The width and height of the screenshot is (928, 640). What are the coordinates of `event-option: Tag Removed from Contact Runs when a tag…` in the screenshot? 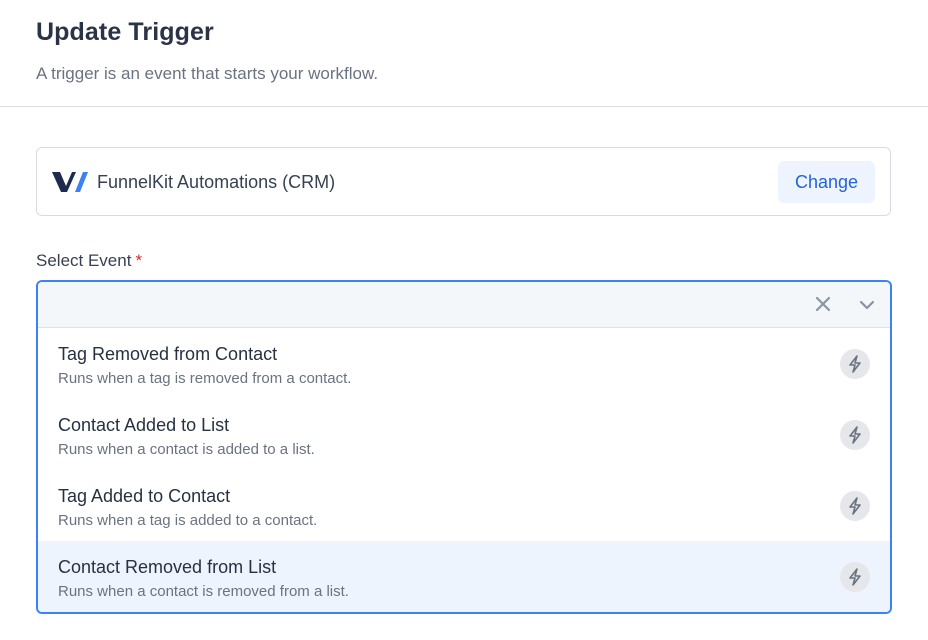 It's located at (464, 363).